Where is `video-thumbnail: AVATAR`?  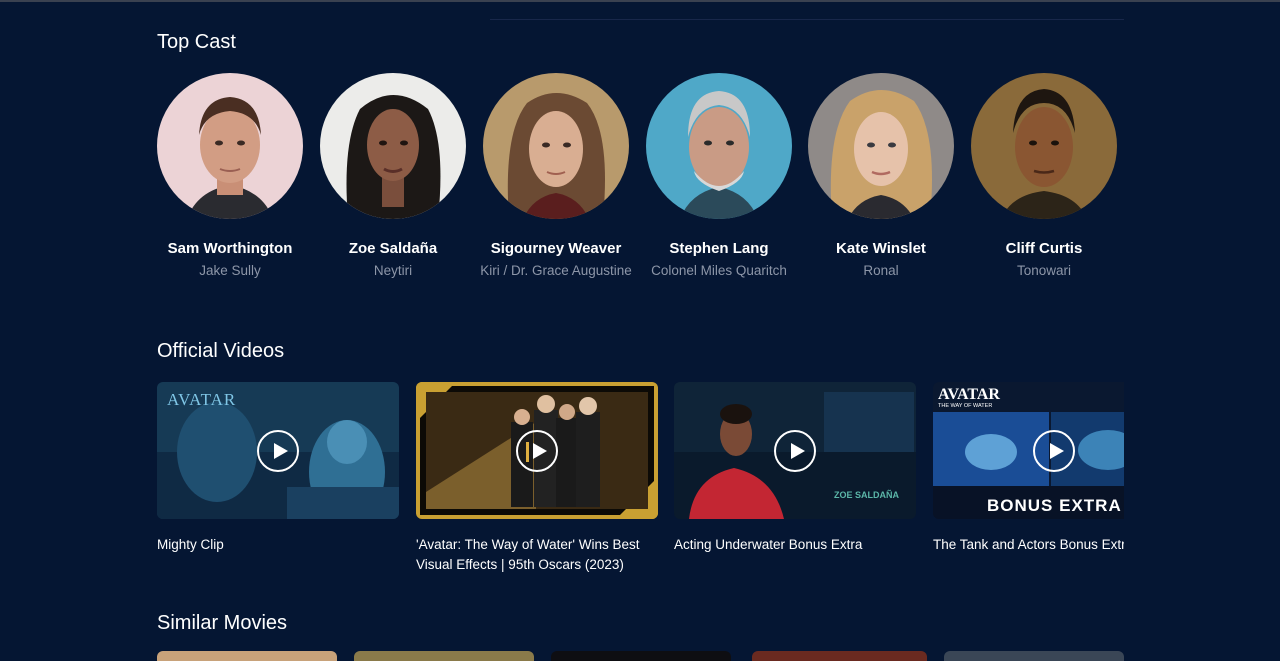
video-thumbnail: AVATAR is located at coordinates (278, 450).